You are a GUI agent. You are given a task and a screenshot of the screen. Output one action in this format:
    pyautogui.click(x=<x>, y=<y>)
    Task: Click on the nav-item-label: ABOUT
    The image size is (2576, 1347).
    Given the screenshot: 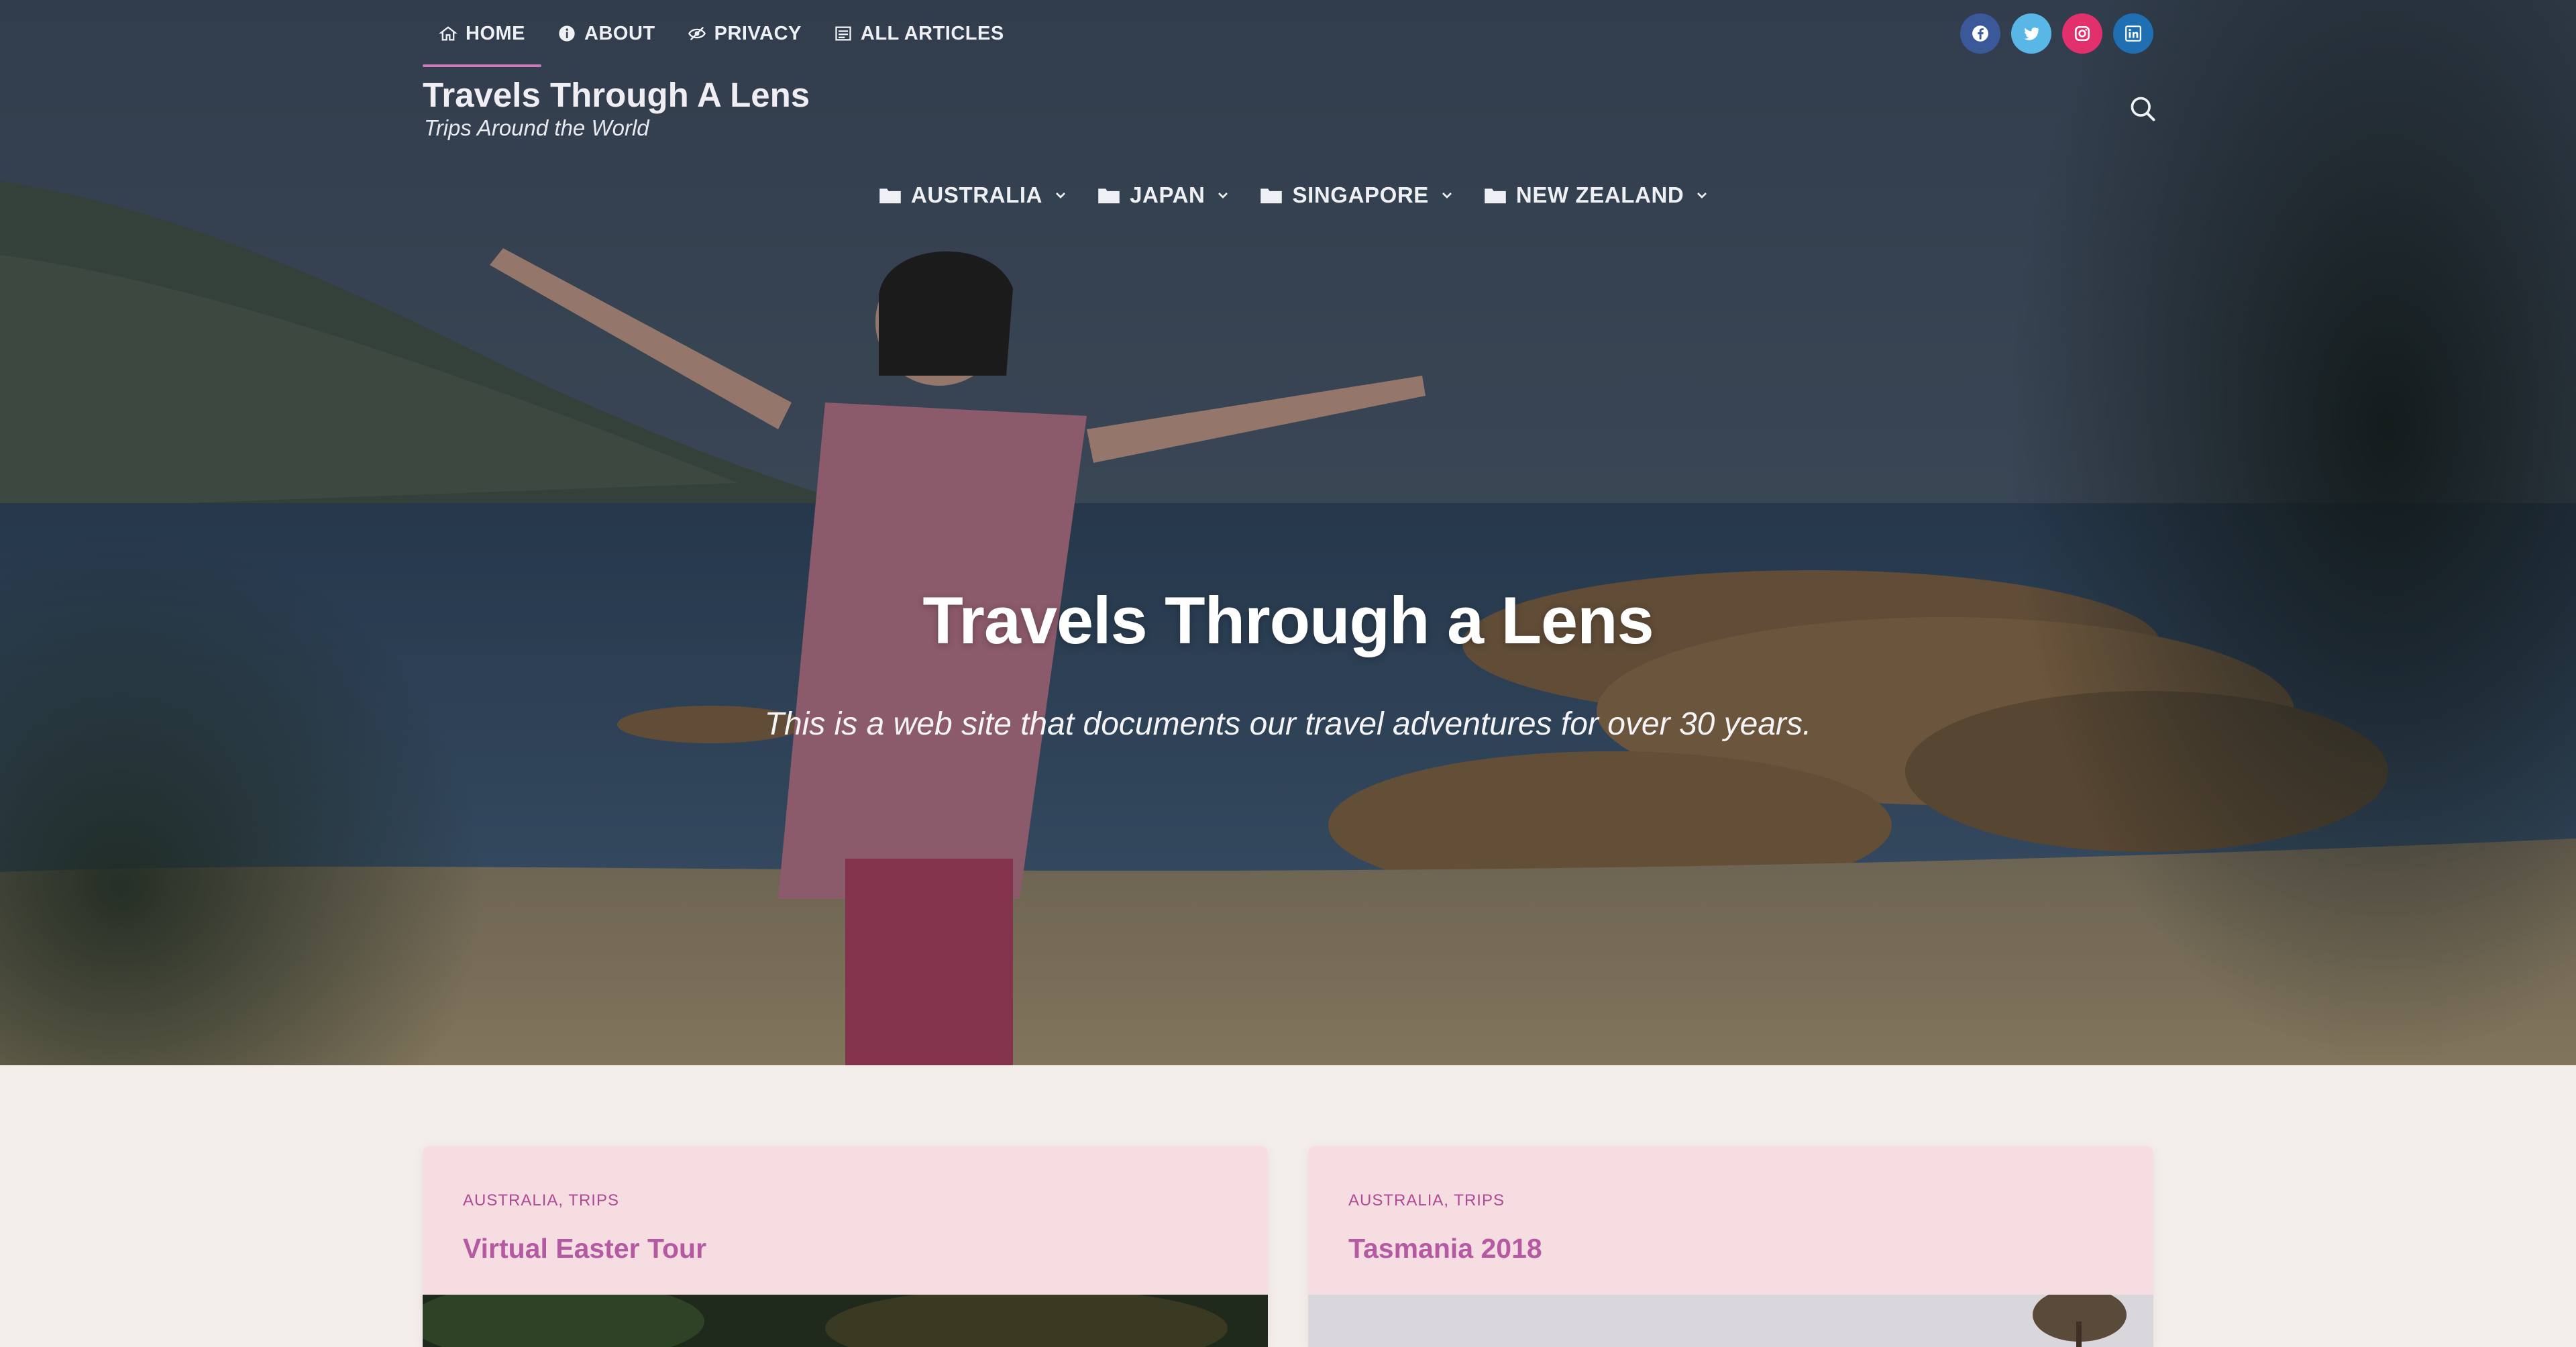 What is the action you would take?
    pyautogui.click(x=619, y=33)
    